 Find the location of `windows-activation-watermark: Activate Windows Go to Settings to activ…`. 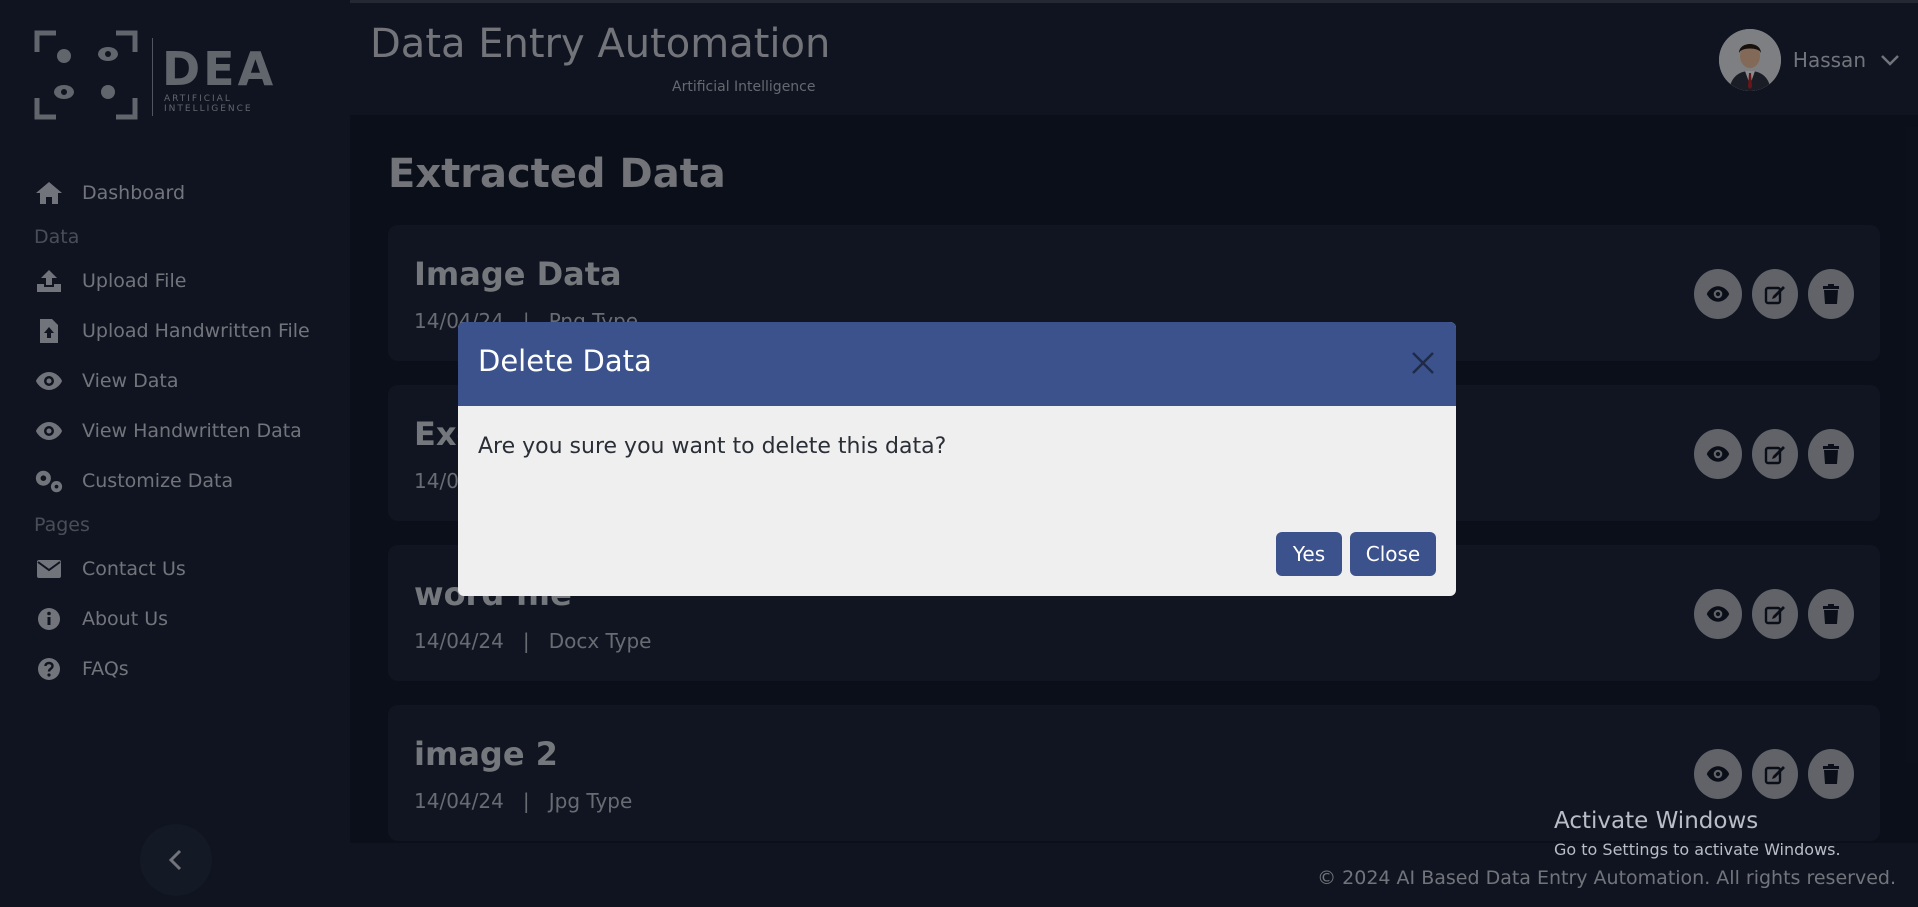

windows-activation-watermark: Activate Windows Go to Settings to activ… is located at coordinates (1697, 833).